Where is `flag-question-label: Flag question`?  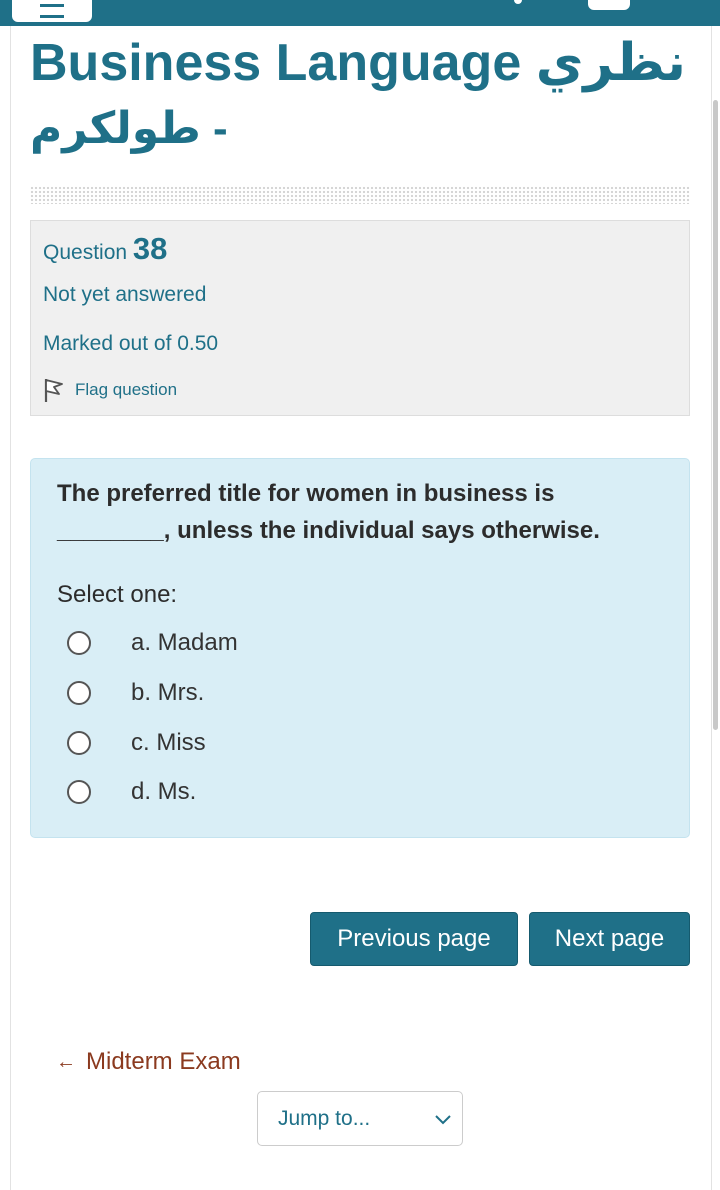 flag-question-label: Flag question is located at coordinates (126, 389).